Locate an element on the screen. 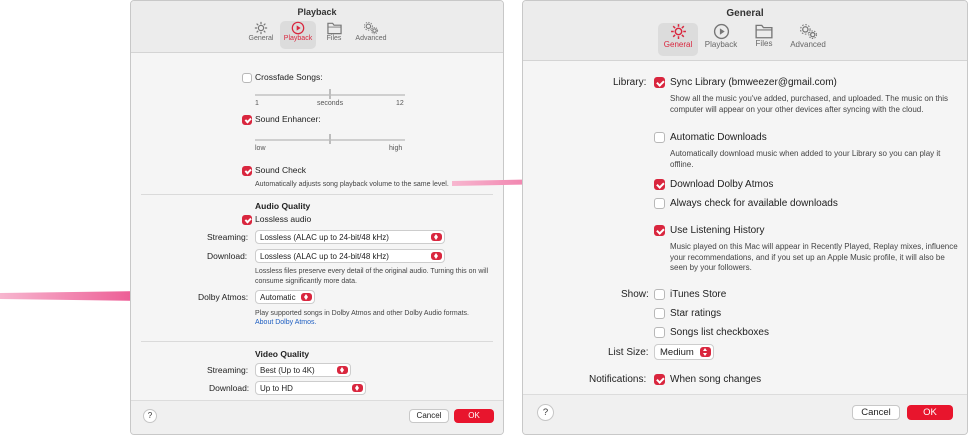 This screenshot has height=437, width=970. streaming-quality-select: Lossless (ALAC up to 24-bit/48 kHz) is located at coordinates (350, 237).